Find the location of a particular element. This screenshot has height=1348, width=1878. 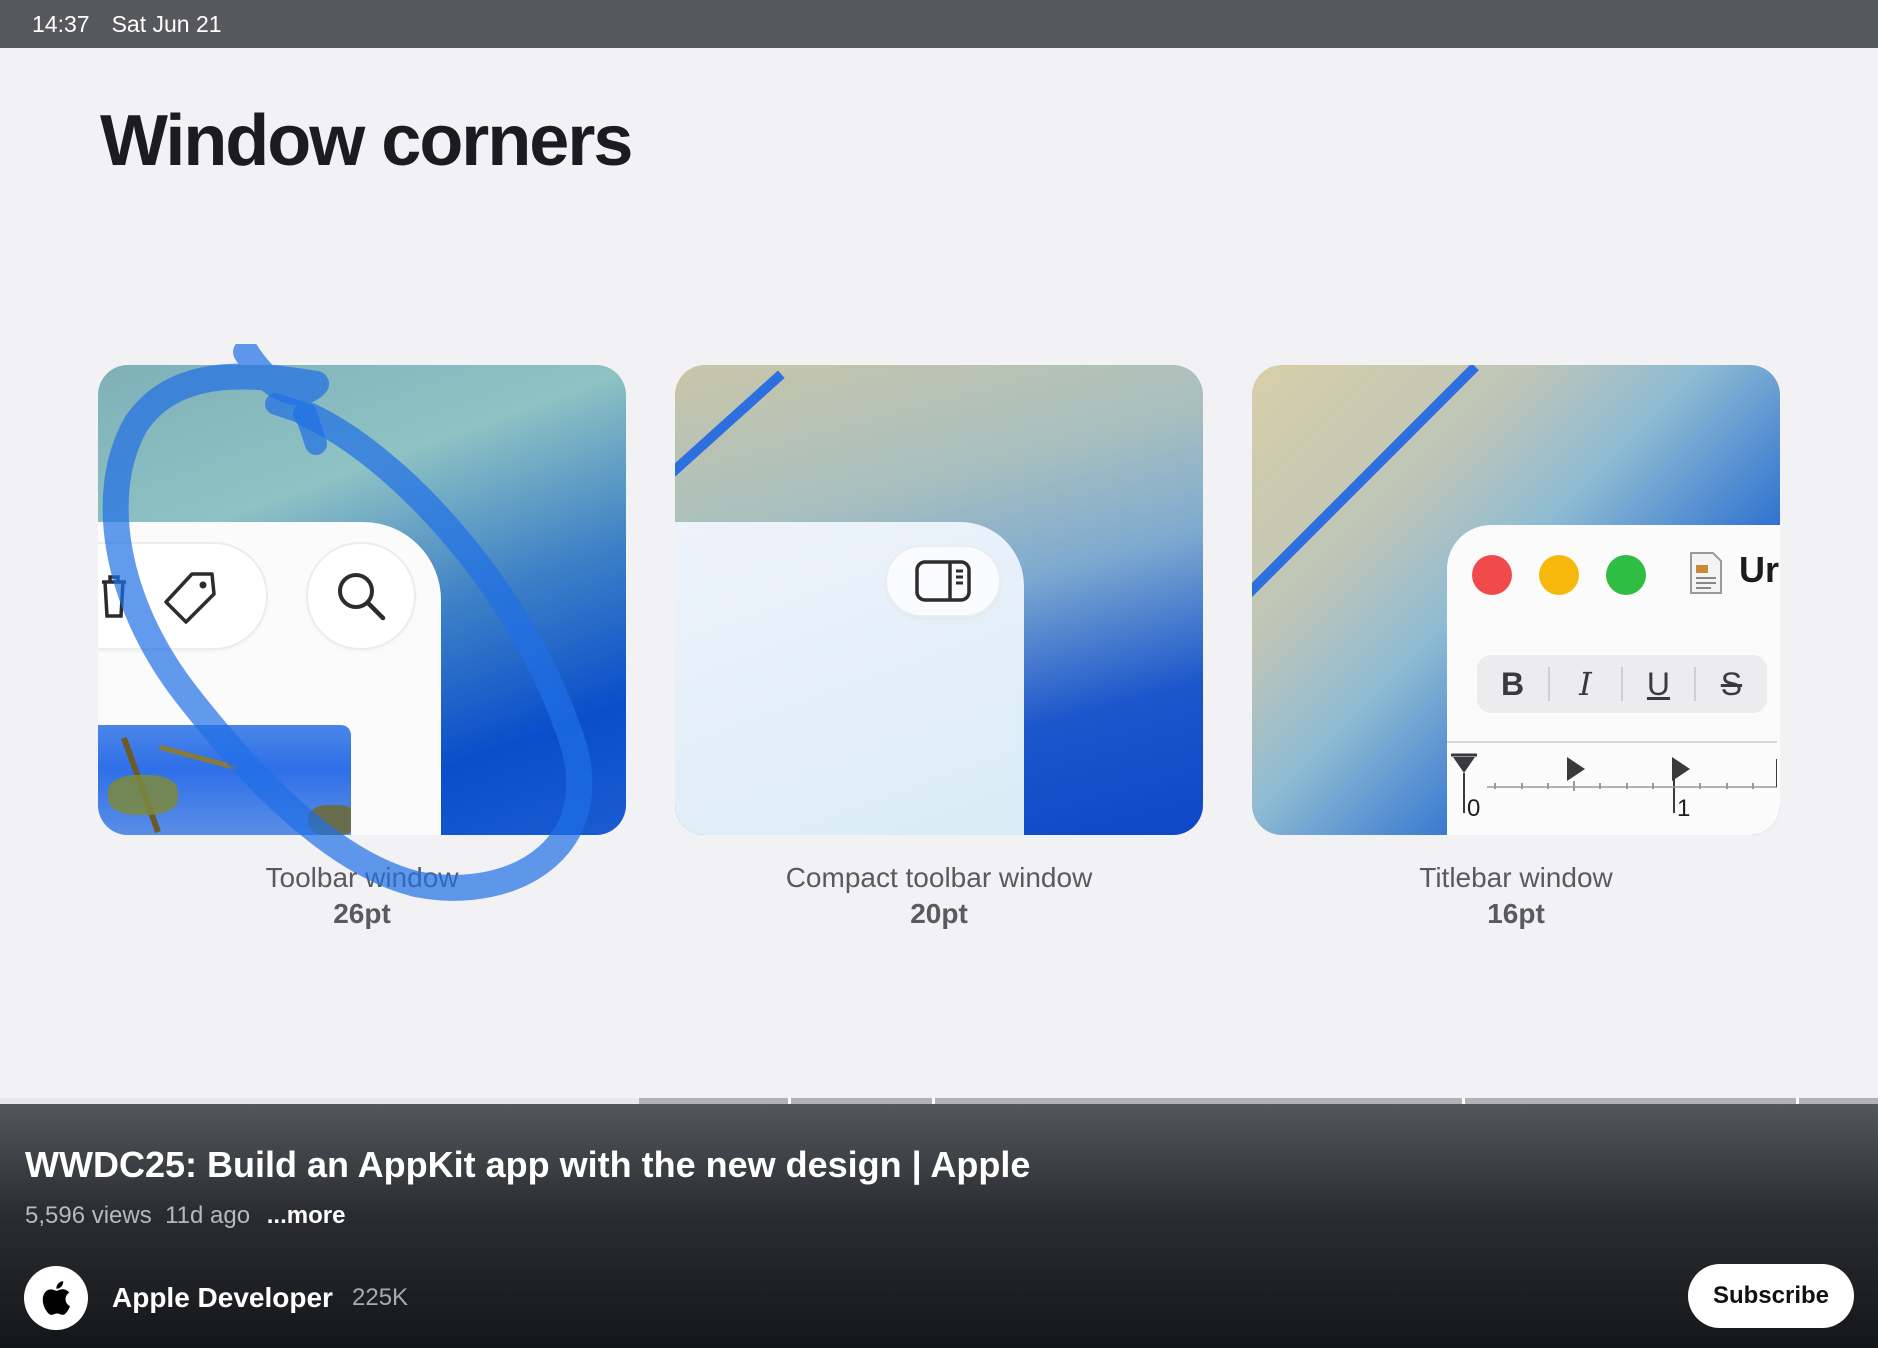

close-dot is located at coordinates (1492, 575).